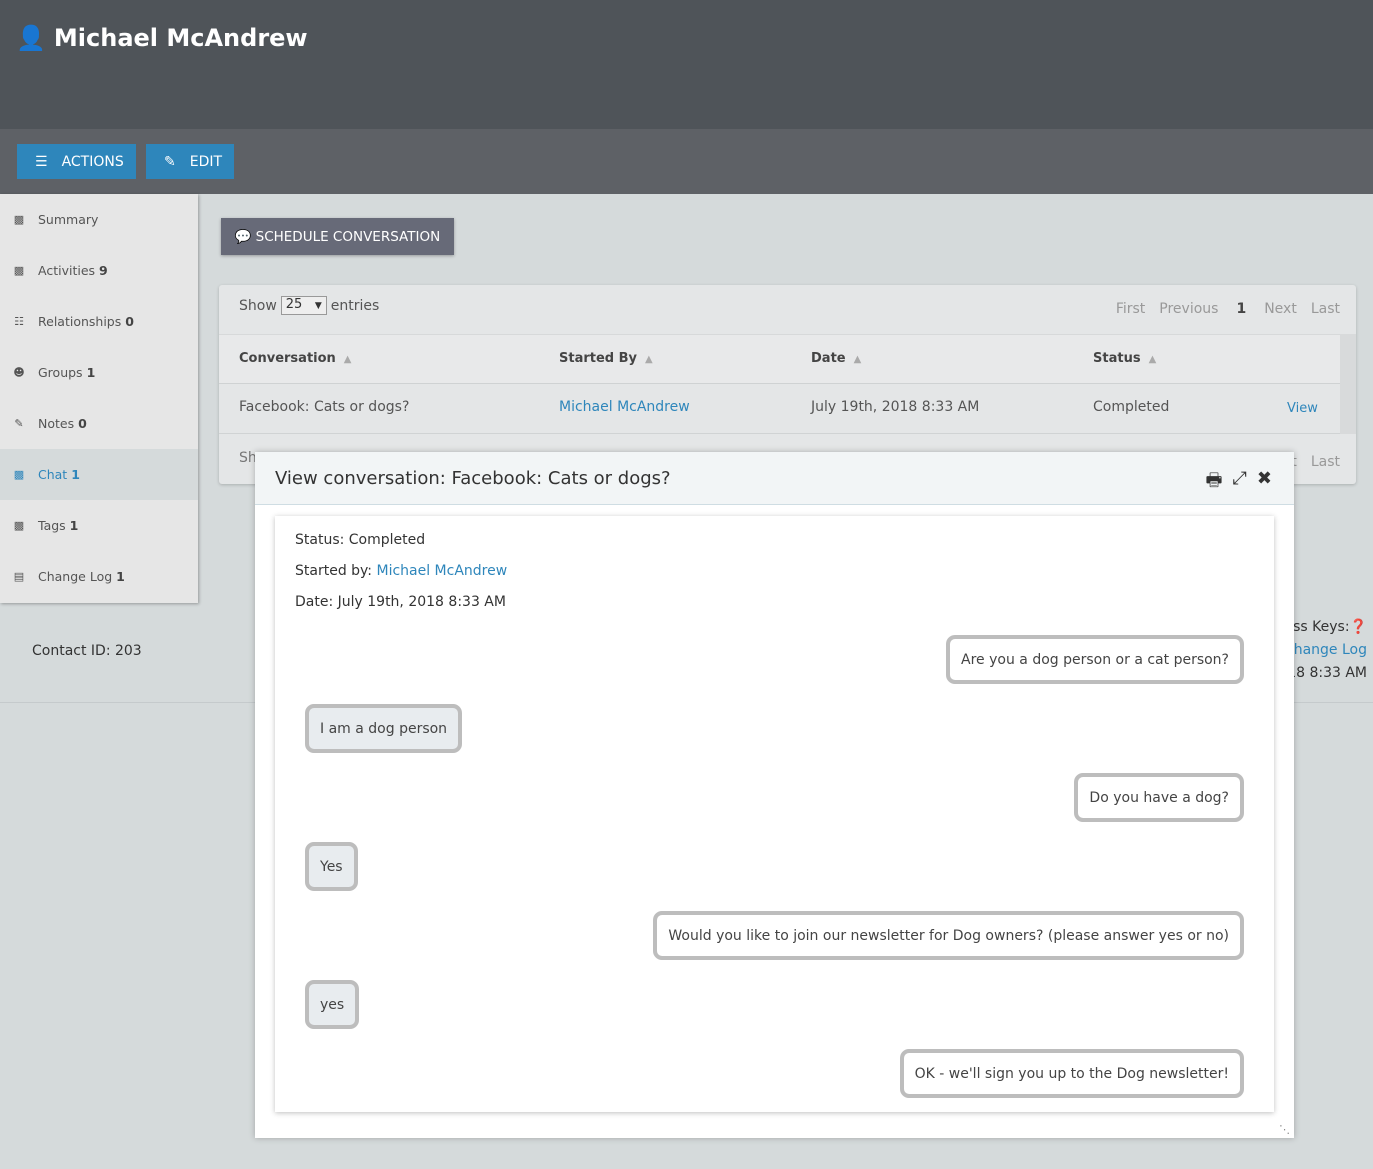  Describe the element at coordinates (1214, 483) in the screenshot. I see `print-icon: 🖶` at that location.